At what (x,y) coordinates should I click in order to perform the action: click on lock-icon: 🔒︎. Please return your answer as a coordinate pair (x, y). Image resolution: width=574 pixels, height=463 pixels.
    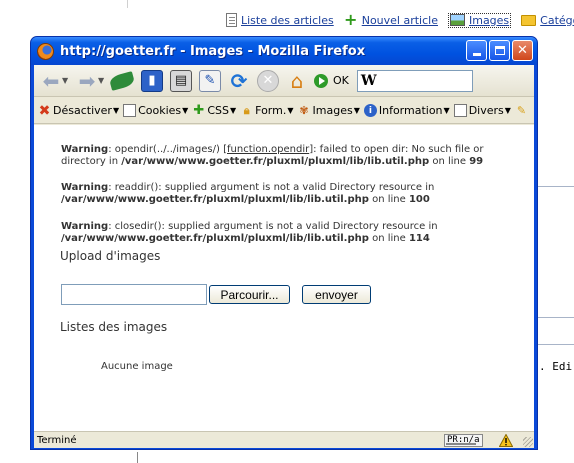
    Looking at the image, I should click on (246, 110).